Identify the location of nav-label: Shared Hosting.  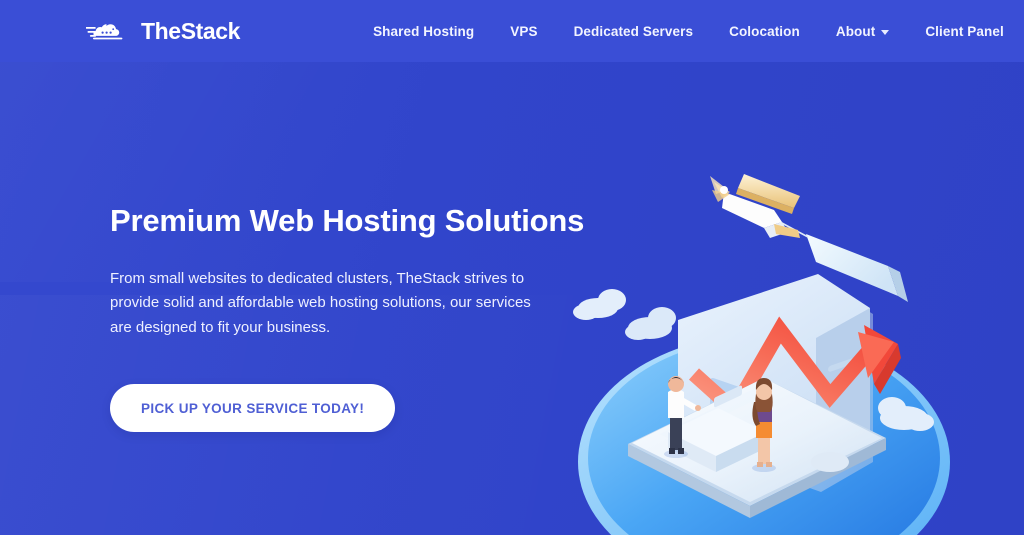
(424, 31).